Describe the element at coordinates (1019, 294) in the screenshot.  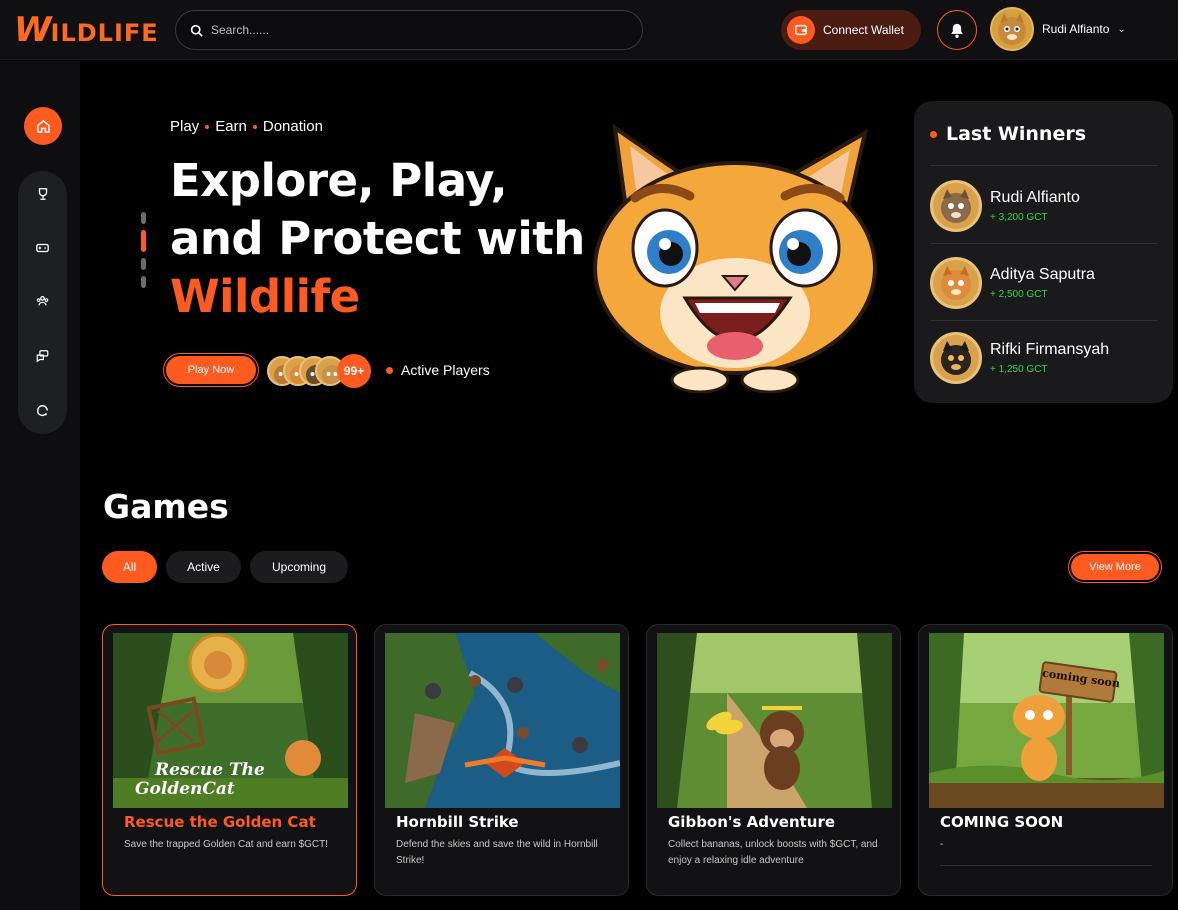
I see `winner-amount: + 2,500 GCT` at that location.